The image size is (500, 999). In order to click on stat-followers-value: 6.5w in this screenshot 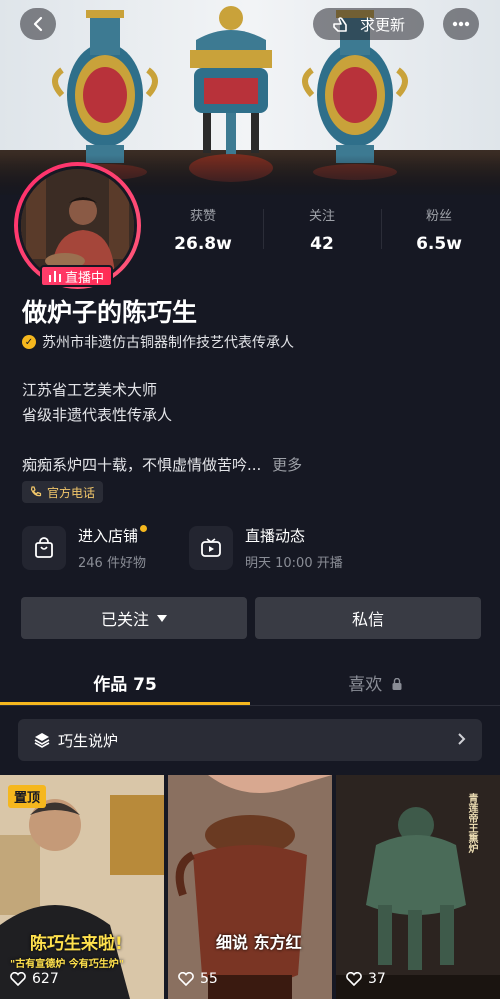, I will do `click(439, 244)`.